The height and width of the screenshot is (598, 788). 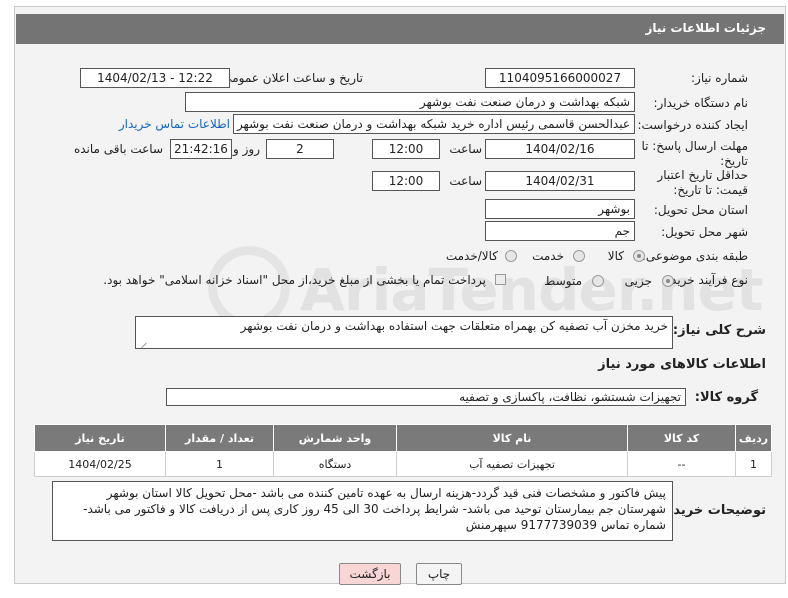 I want to click on treasury-checkbox, so click(x=500, y=279).